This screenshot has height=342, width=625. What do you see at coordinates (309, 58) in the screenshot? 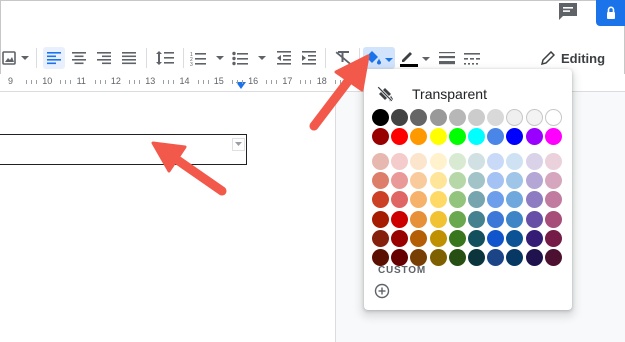
I see `increase-indent-button` at bounding box center [309, 58].